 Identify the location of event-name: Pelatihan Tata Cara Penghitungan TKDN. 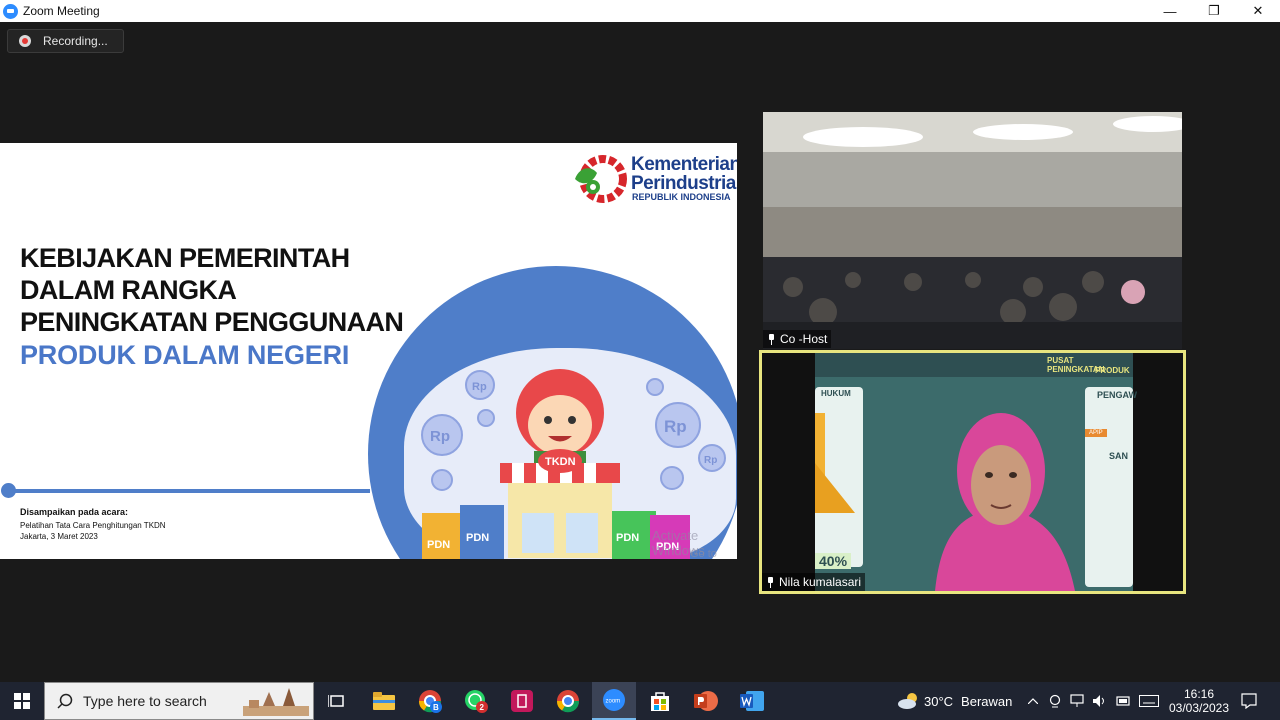
(93, 525).